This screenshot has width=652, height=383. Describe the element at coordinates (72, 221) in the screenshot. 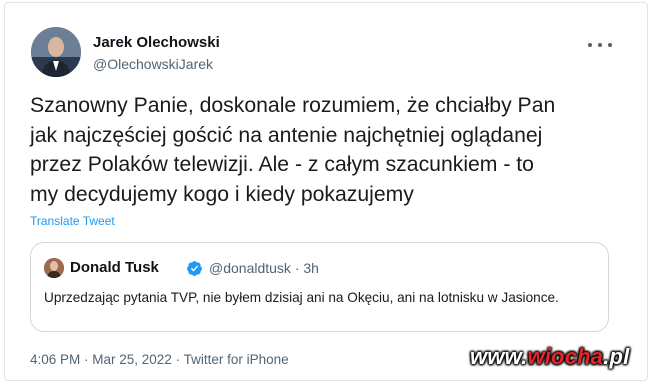

I see `translate-tweet-link: Translate Tweet` at that location.